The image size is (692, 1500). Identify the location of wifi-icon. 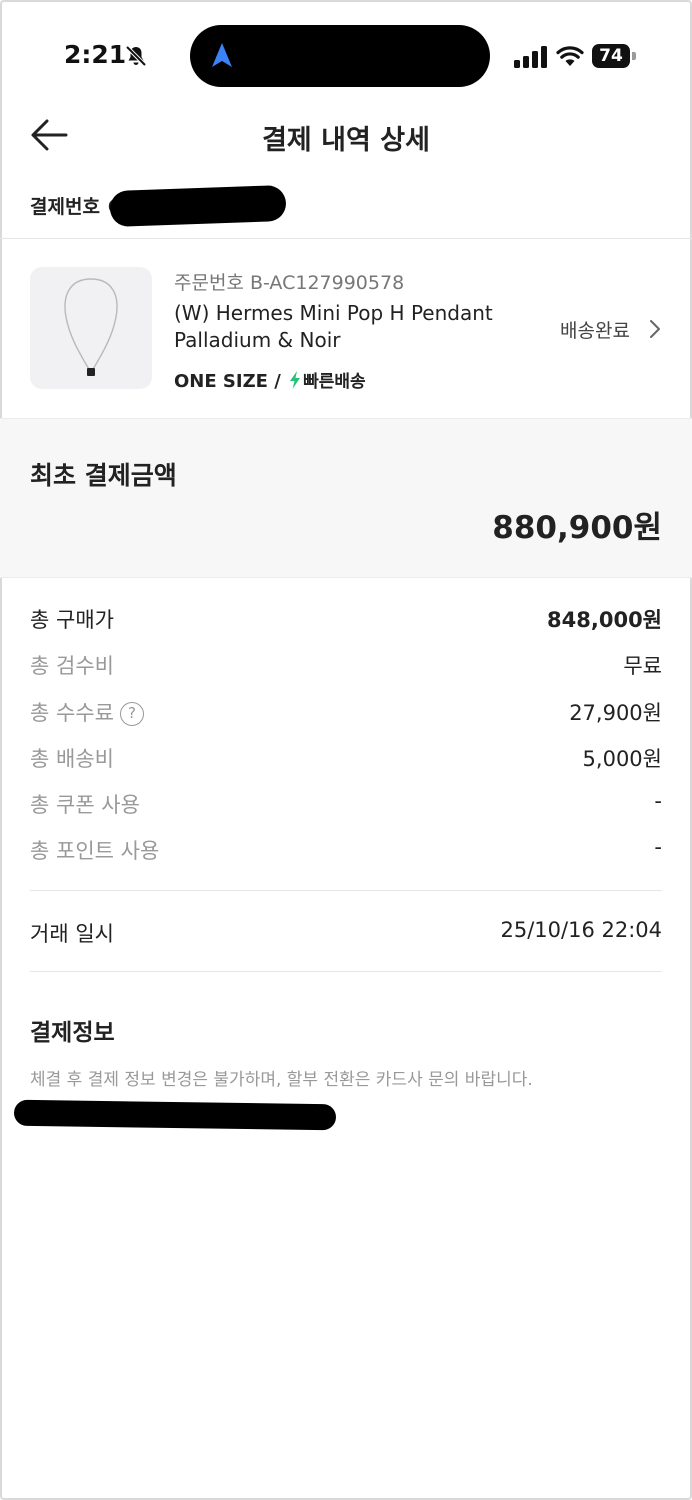
(570, 56).